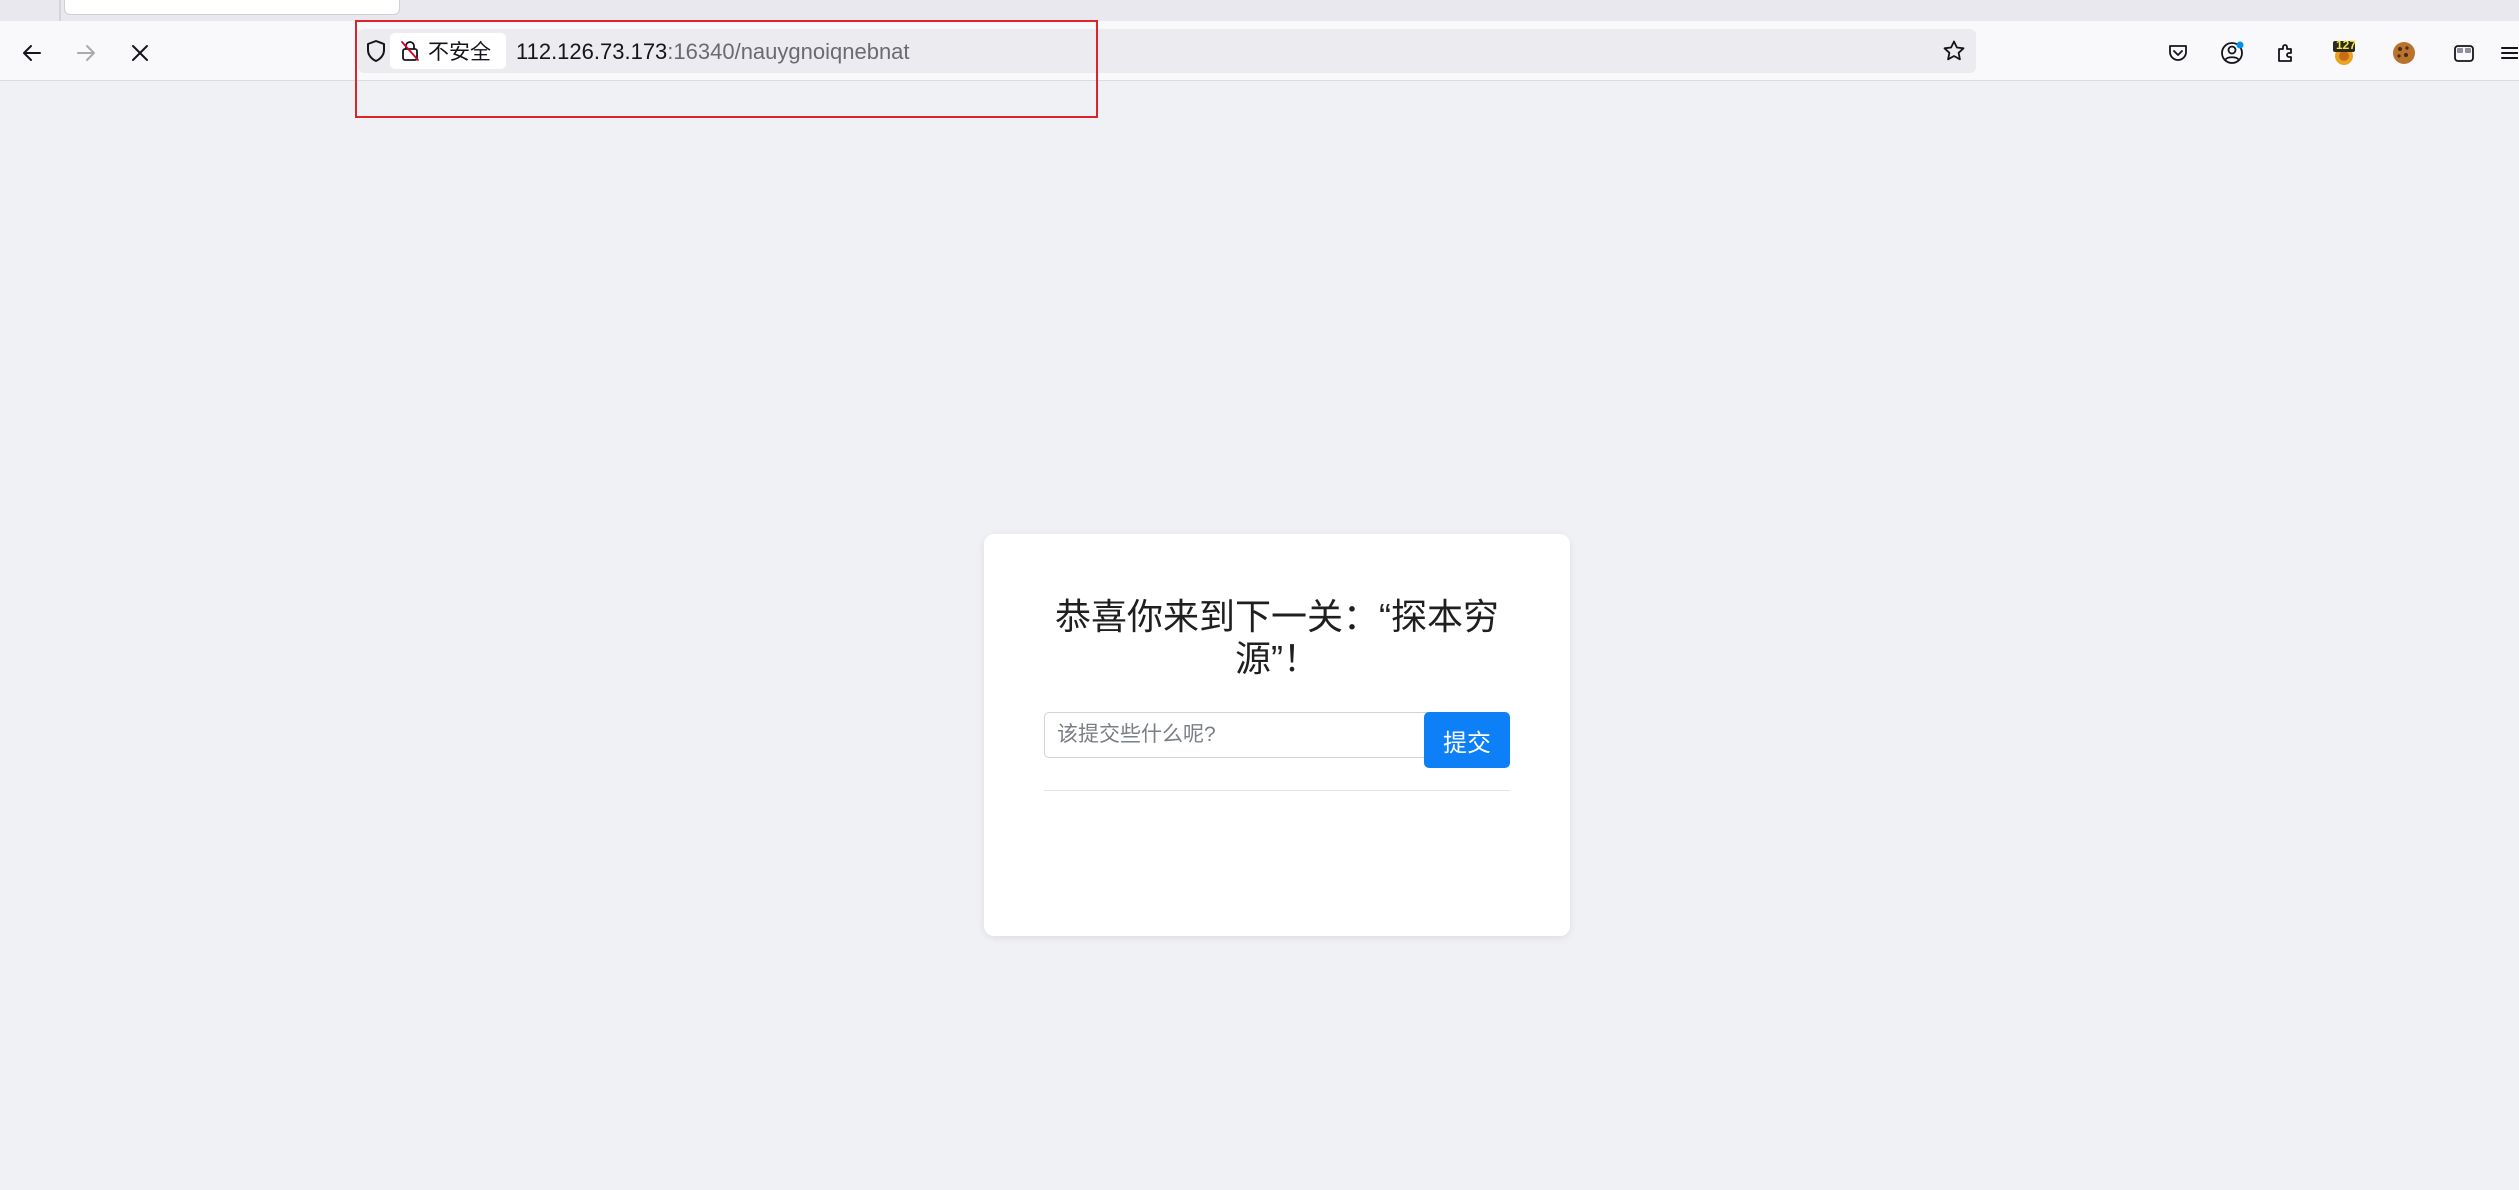 The image size is (2519, 1190). I want to click on extensions-button, so click(2286, 53).